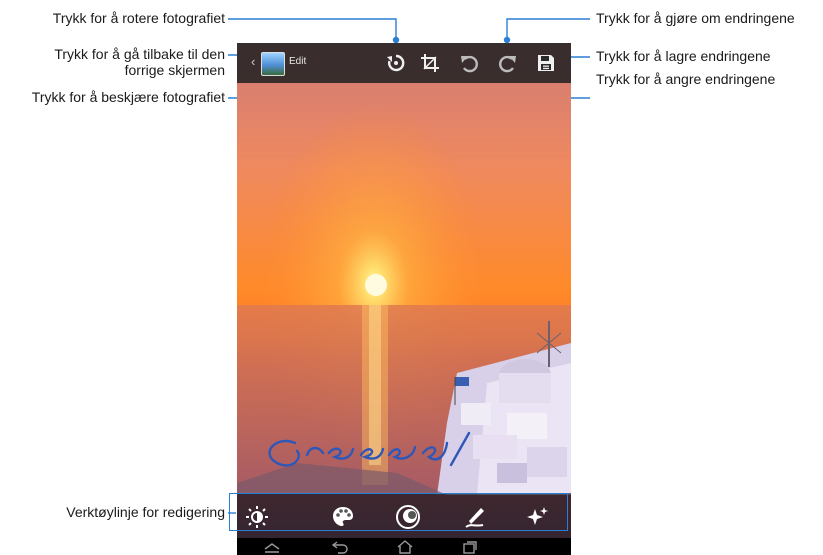  Describe the element at coordinates (138, 18) in the screenshot. I see `callout-rotate: Trykk for å rotere fotografiet` at that location.